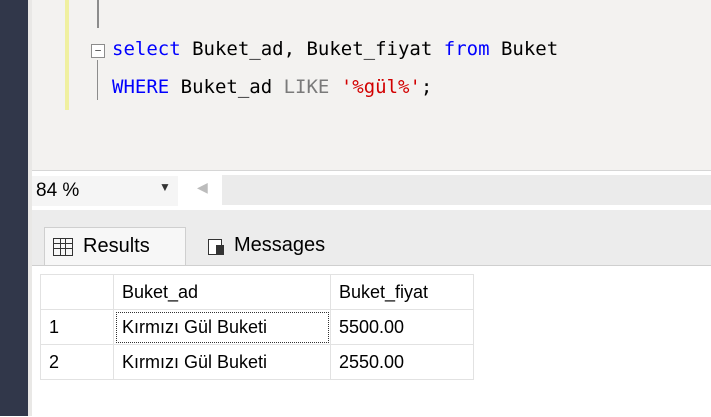 The height and width of the screenshot is (417, 711). Describe the element at coordinates (146, 49) in the screenshot. I see `keyword-select: select` at that location.